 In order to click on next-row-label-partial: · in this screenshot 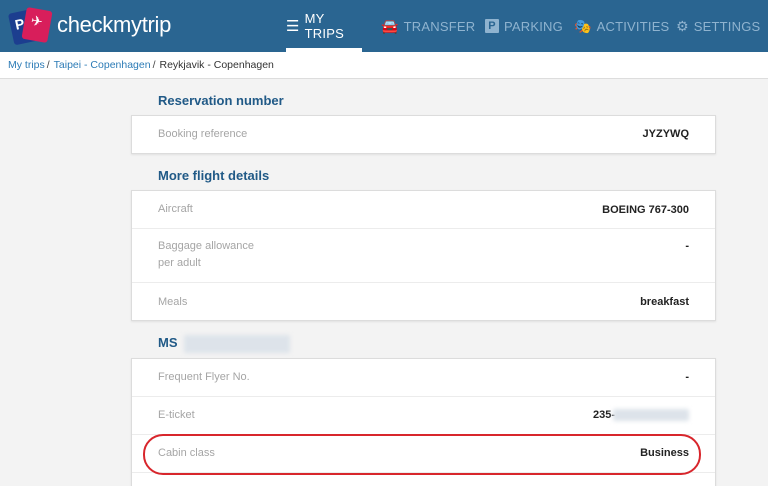, I will do `click(160, 483)`.